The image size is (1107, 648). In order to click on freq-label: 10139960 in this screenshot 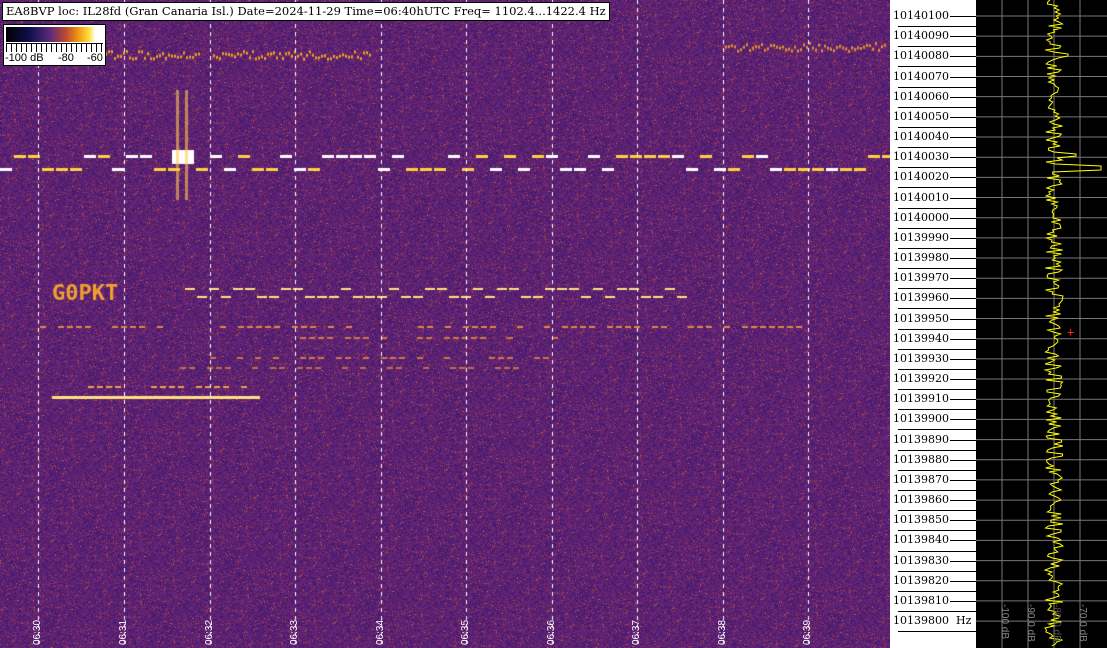, I will do `click(921, 298)`.